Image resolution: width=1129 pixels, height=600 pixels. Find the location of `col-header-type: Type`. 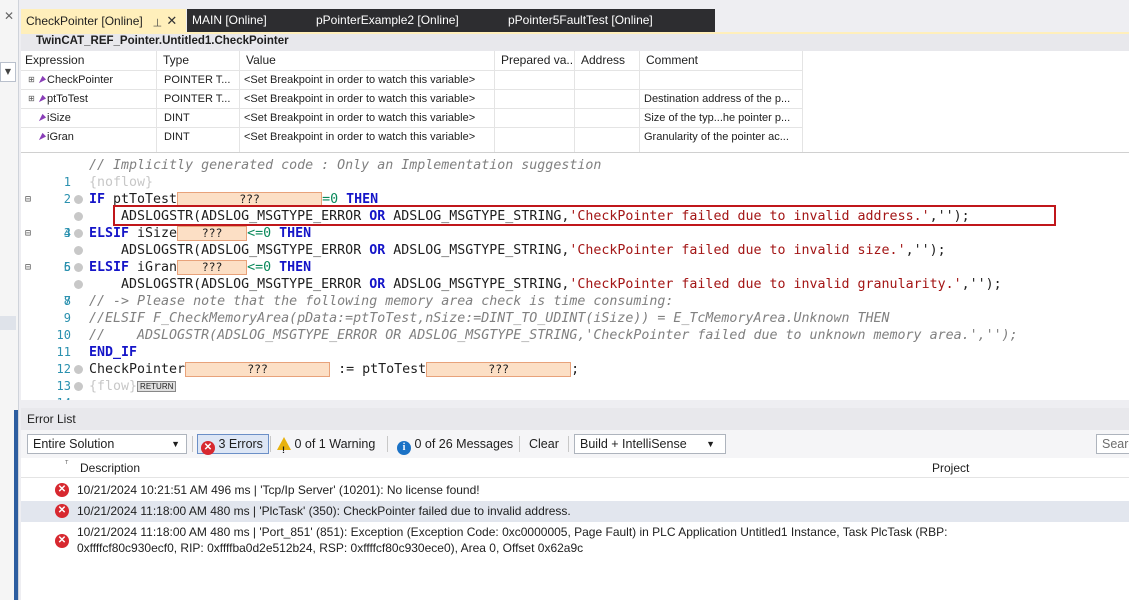

col-header-type: Type is located at coordinates (197, 60).